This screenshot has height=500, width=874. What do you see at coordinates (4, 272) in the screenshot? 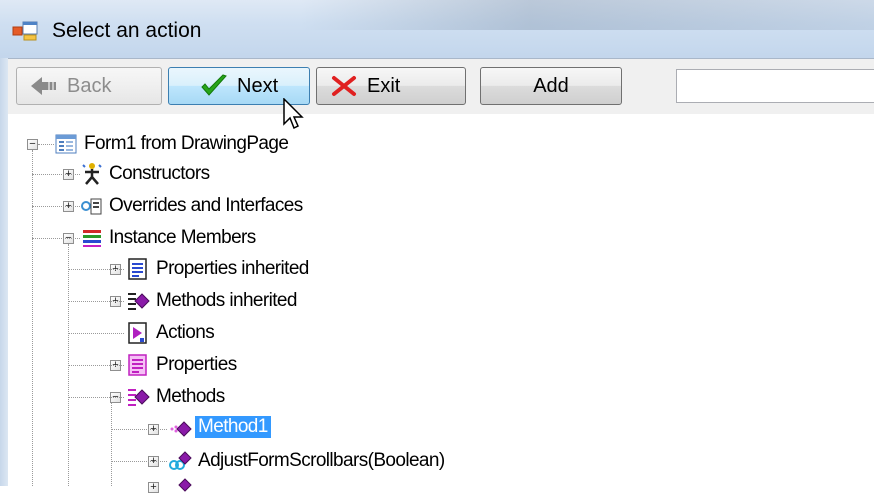
I see `window-frame-edge` at bounding box center [4, 272].